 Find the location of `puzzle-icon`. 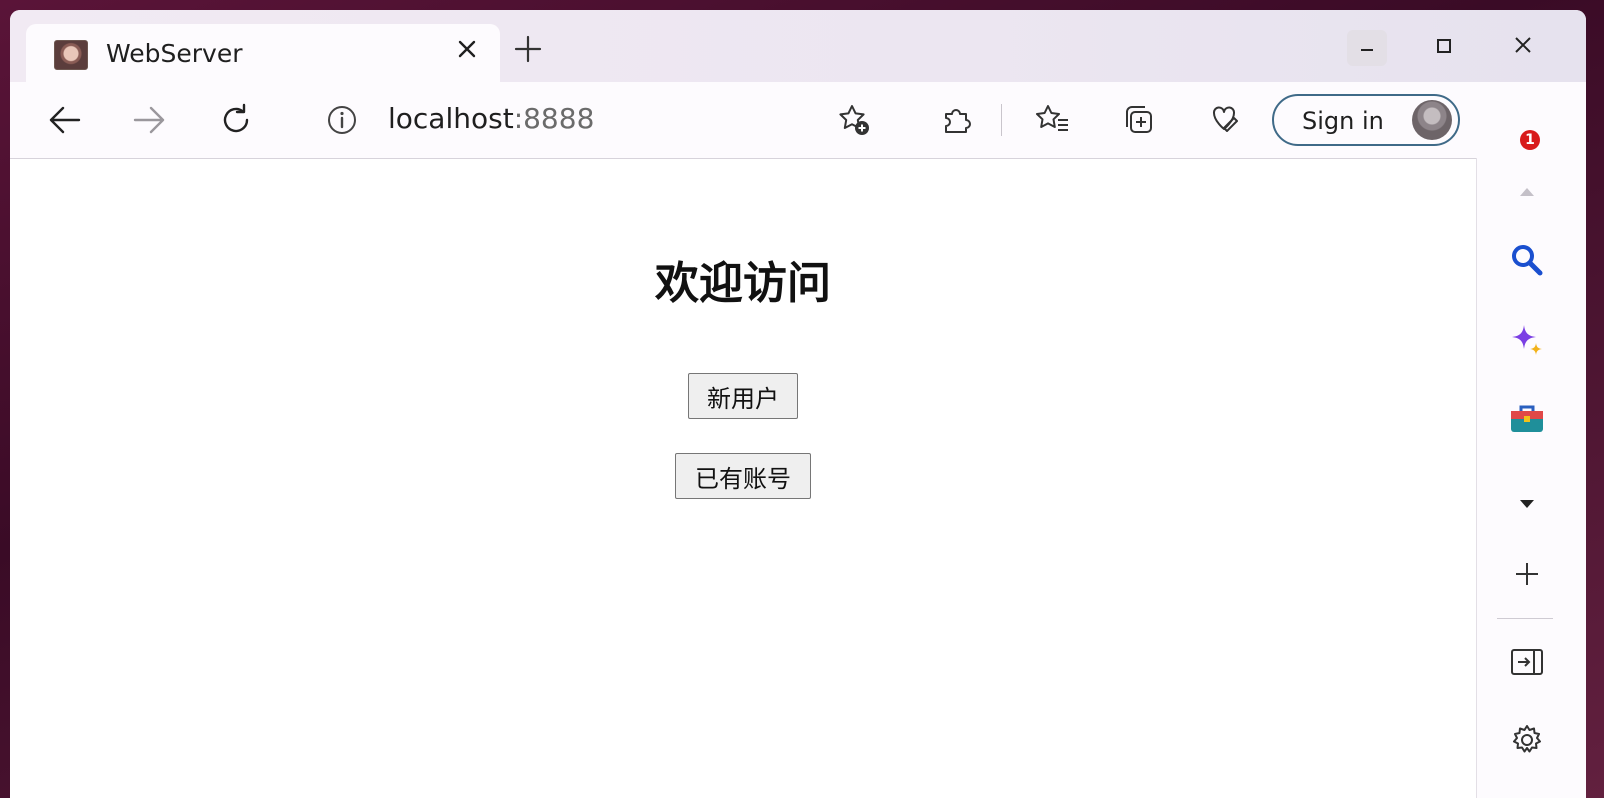

puzzle-icon is located at coordinates (956, 120).